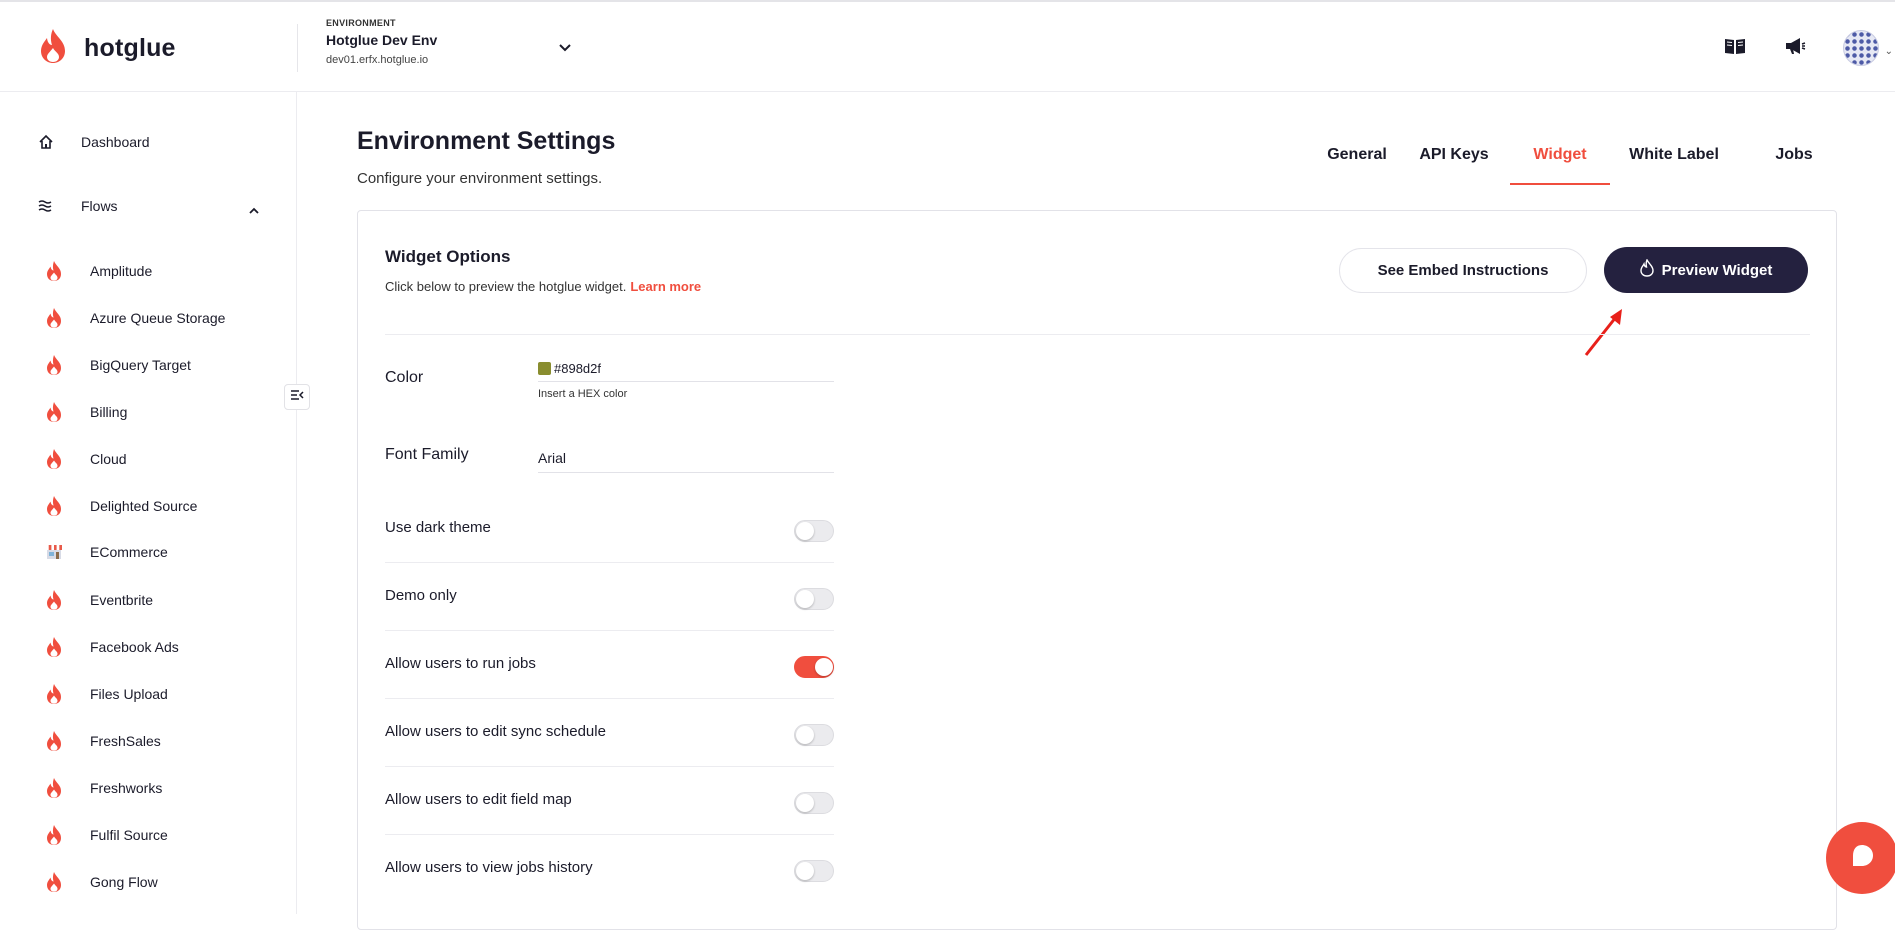 This screenshot has width=1895, height=930. What do you see at coordinates (121, 271) in the screenshot?
I see `sidebar-flow-label: Amplitude` at bounding box center [121, 271].